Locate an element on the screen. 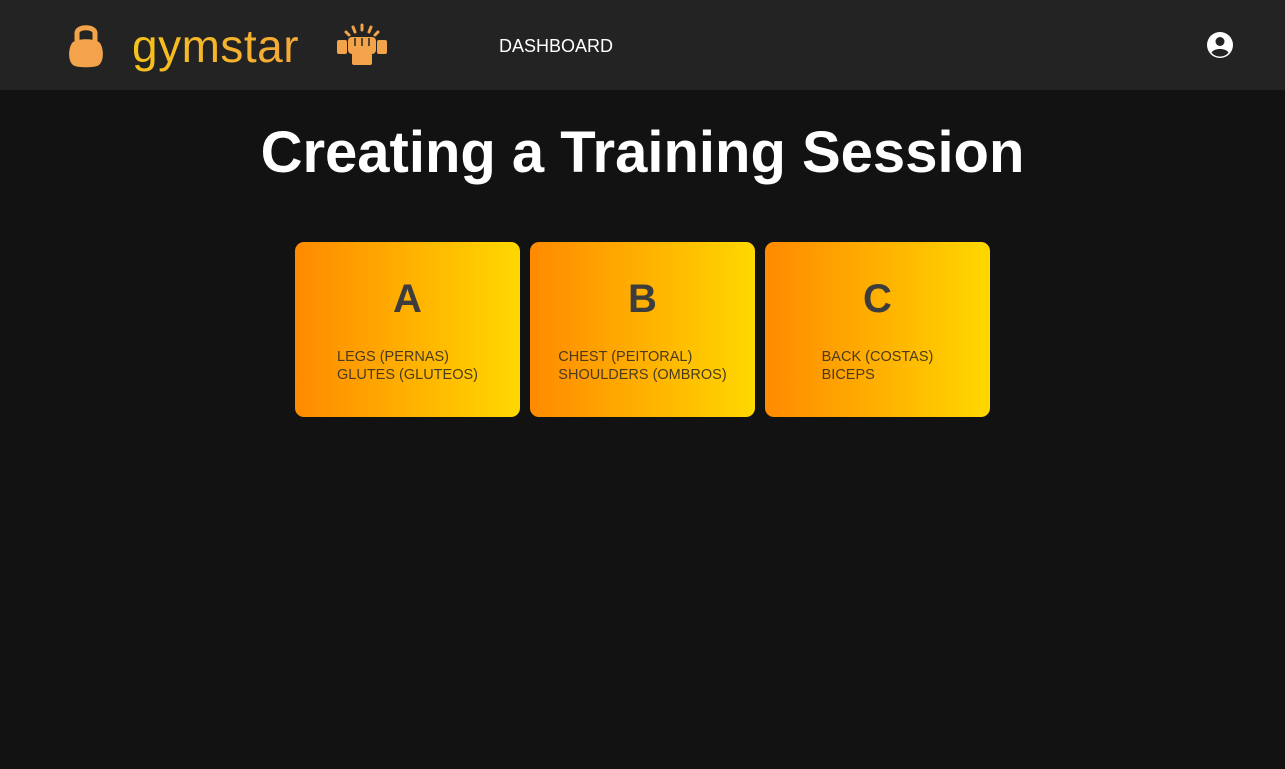  session-letter: B is located at coordinates (642, 299).